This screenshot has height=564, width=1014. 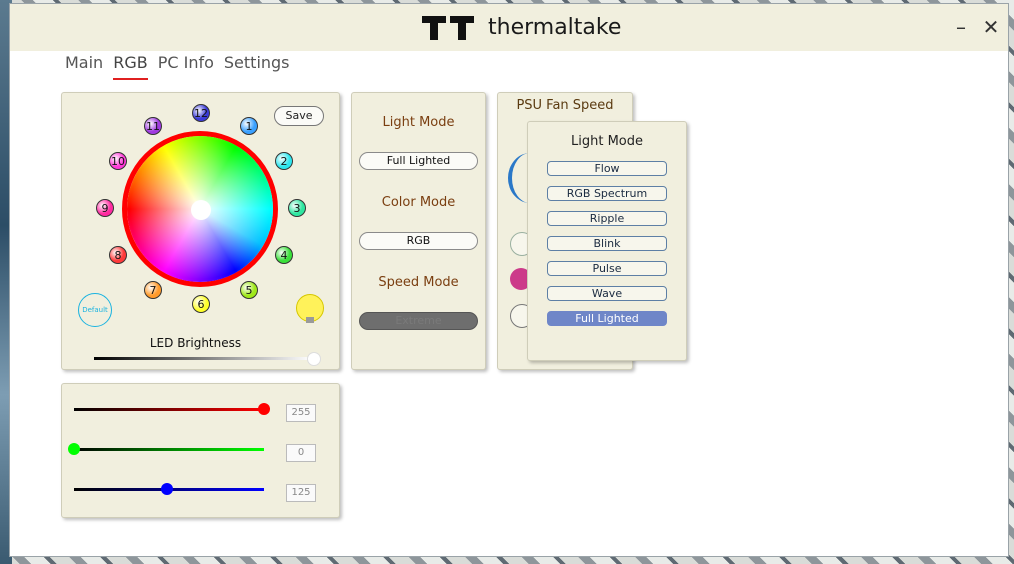 What do you see at coordinates (991, 27) in the screenshot?
I see `close-button: ✕` at bounding box center [991, 27].